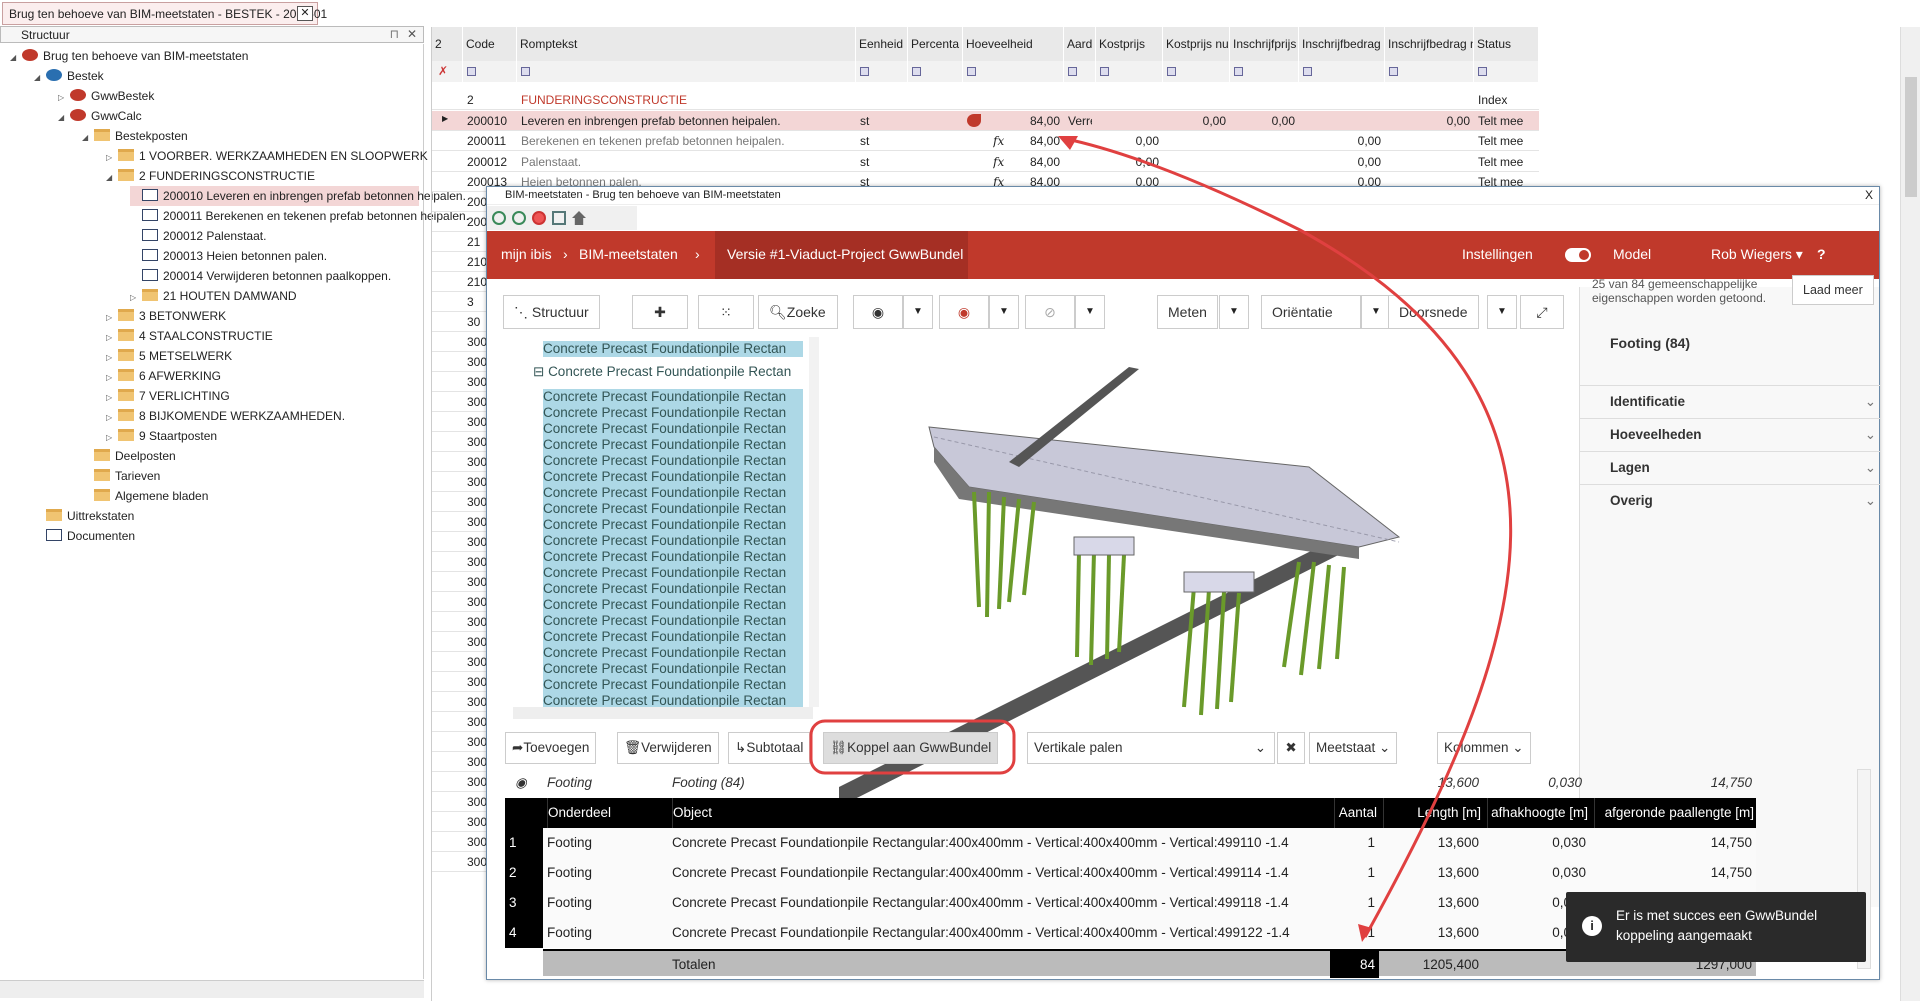  I want to click on grid-header: Inschrijfprijs nulpost, so click(1264, 44).